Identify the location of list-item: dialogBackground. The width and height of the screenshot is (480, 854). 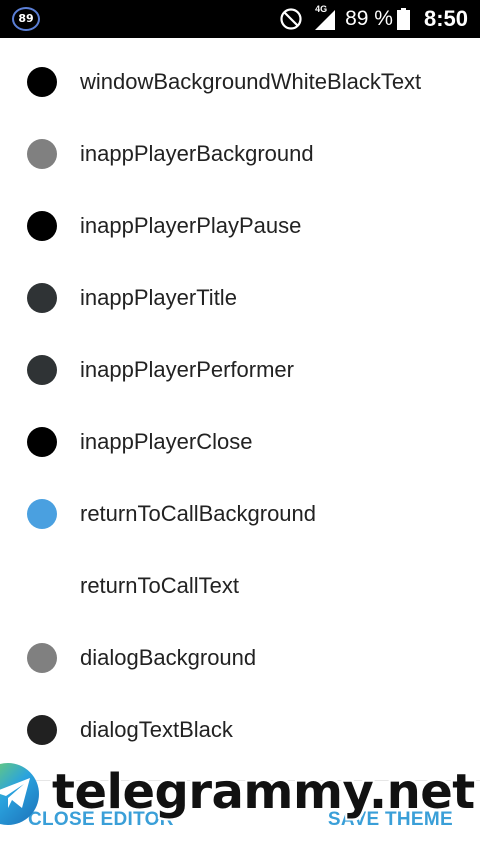
(240, 650).